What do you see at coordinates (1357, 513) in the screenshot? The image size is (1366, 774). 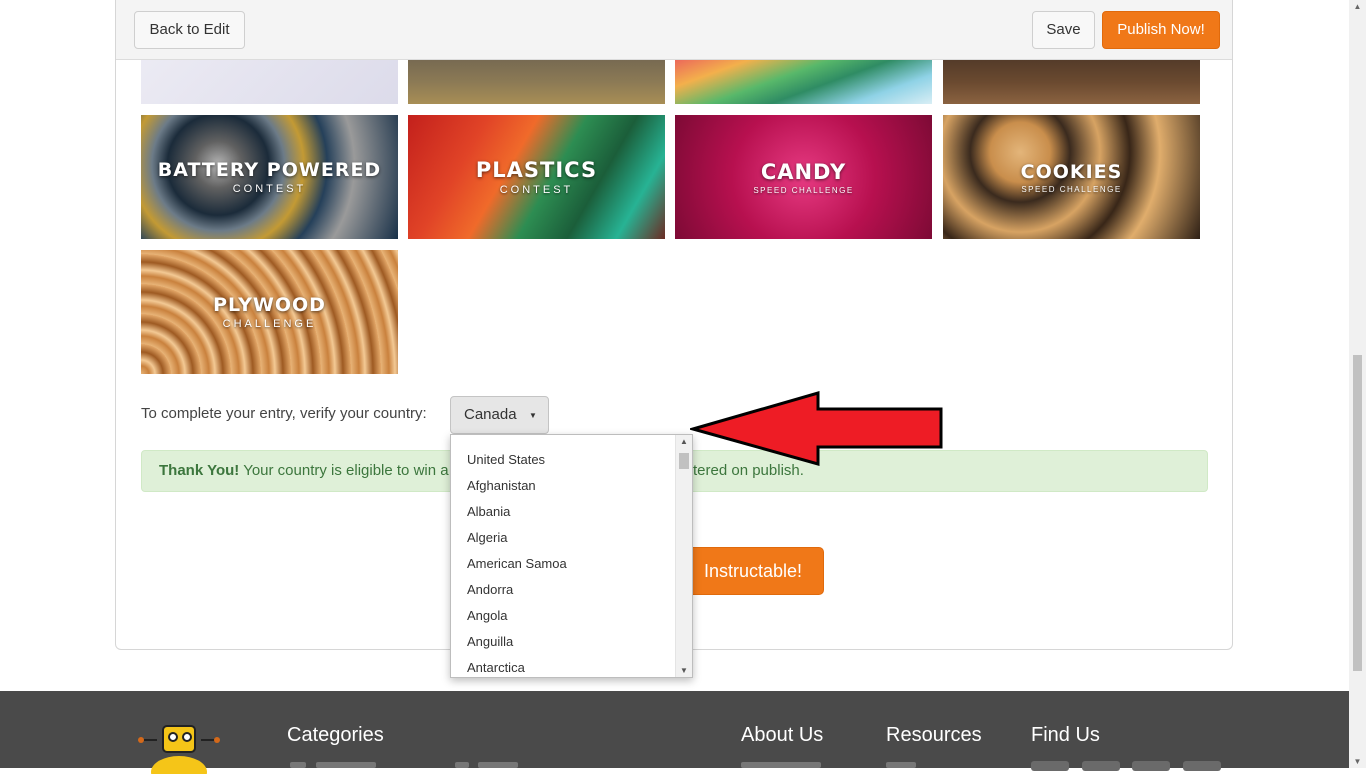 I see `page-scroll-thumb` at bounding box center [1357, 513].